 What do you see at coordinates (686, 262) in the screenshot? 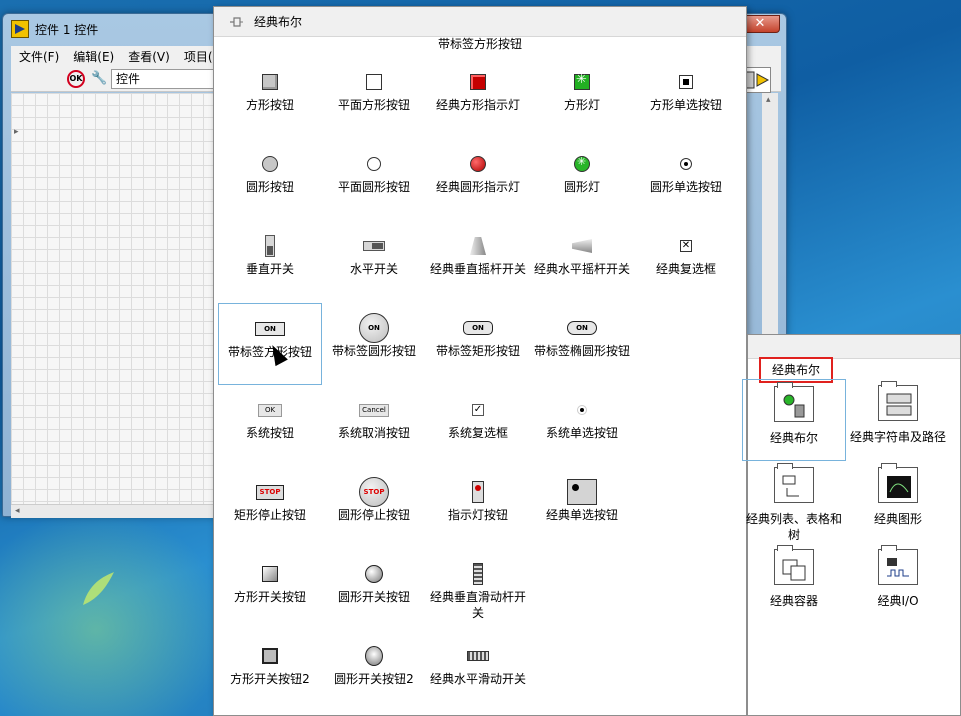
I see `palette-item: ✕ 经典复选框` at bounding box center [686, 262].